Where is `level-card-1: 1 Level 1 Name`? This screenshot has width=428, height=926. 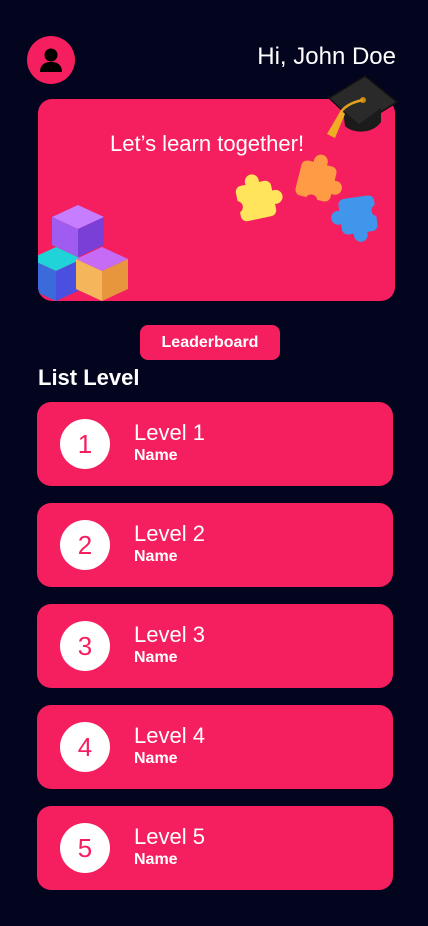 level-card-1: 1 Level 1 Name is located at coordinates (215, 444).